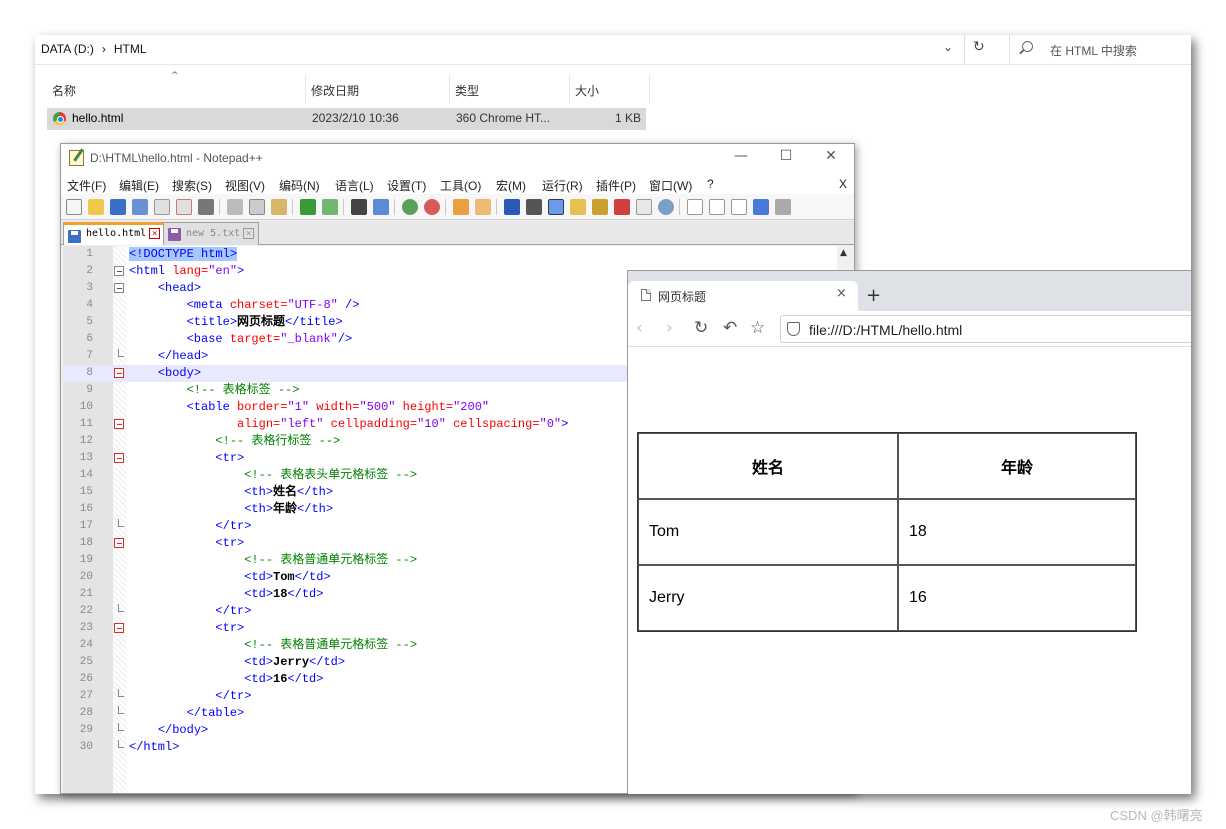  Describe the element at coordinates (793, 329) in the screenshot. I see `shield-icon` at that location.